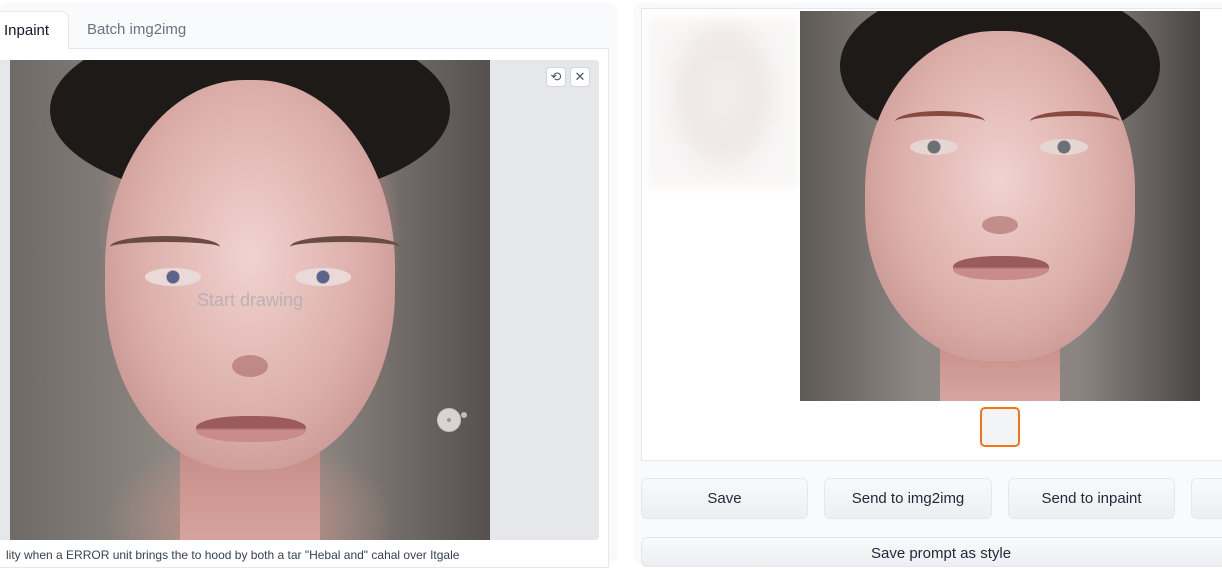  What do you see at coordinates (250, 366) in the screenshot?
I see `image-nose` at bounding box center [250, 366].